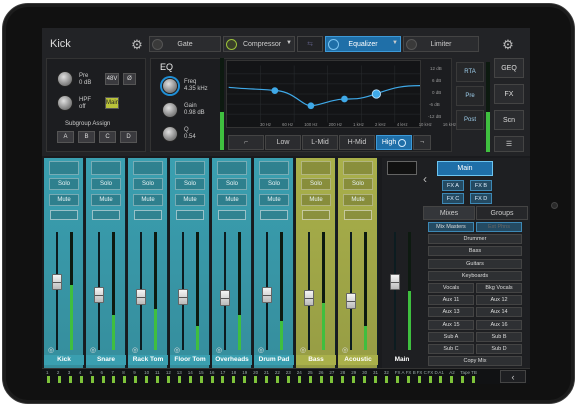 The height and width of the screenshot is (407, 577). Describe the element at coordinates (453, 198) in the screenshot. I see `fx-c-button: FX C` at that location.